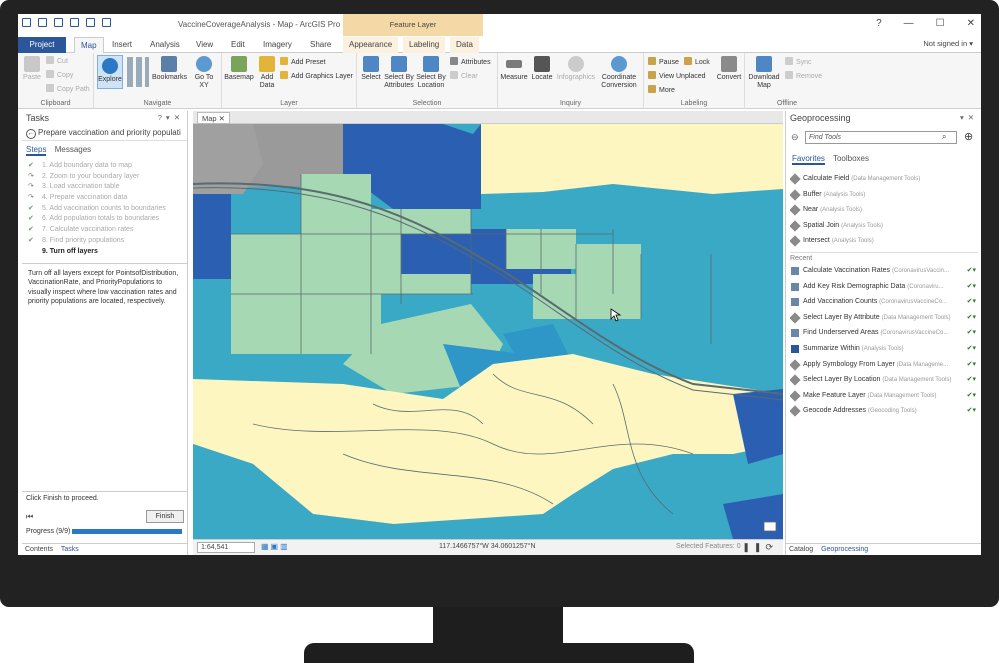  I want to click on task-step: ↷ 3. Load vaccination table, so click(105, 187).